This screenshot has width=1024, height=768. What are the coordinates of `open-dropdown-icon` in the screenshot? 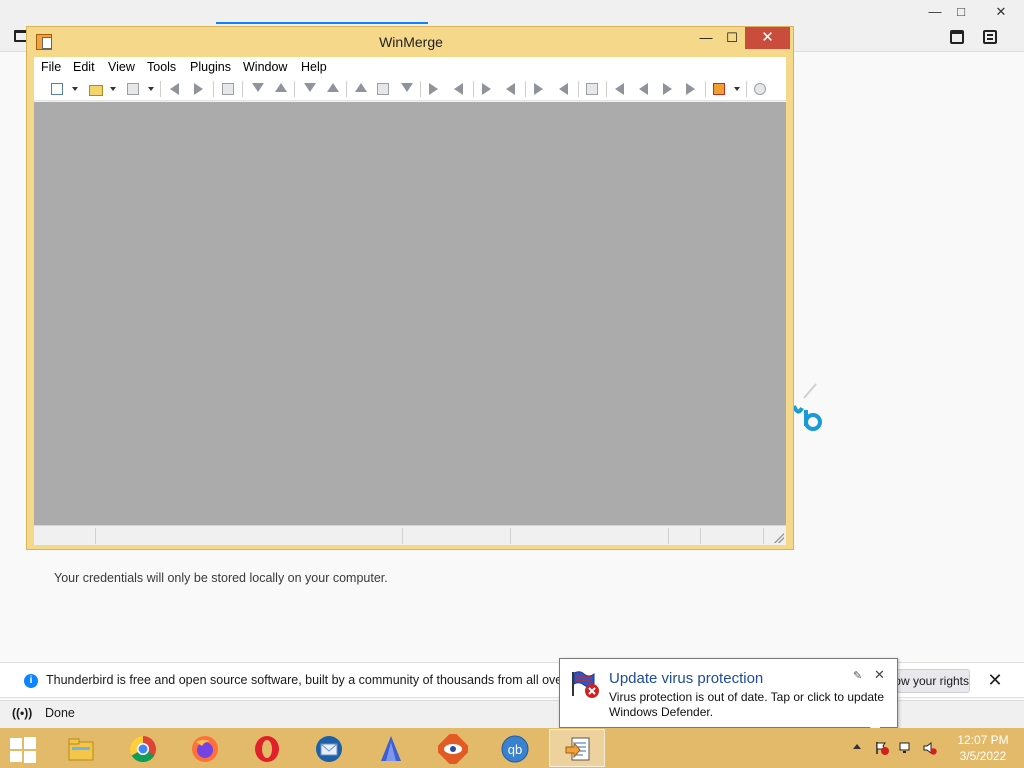 It's located at (113, 89).